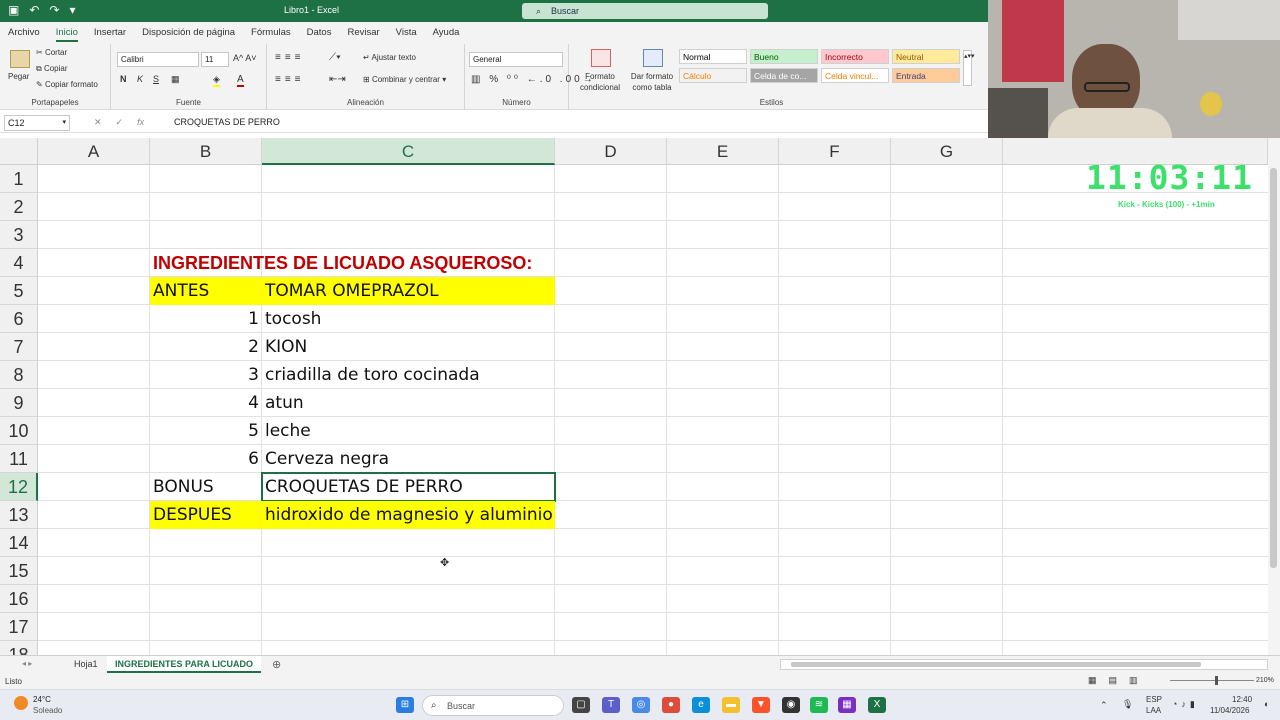 The width and height of the screenshot is (1280, 720). What do you see at coordinates (611, 705) in the screenshot?
I see `teams-icon: T` at bounding box center [611, 705].